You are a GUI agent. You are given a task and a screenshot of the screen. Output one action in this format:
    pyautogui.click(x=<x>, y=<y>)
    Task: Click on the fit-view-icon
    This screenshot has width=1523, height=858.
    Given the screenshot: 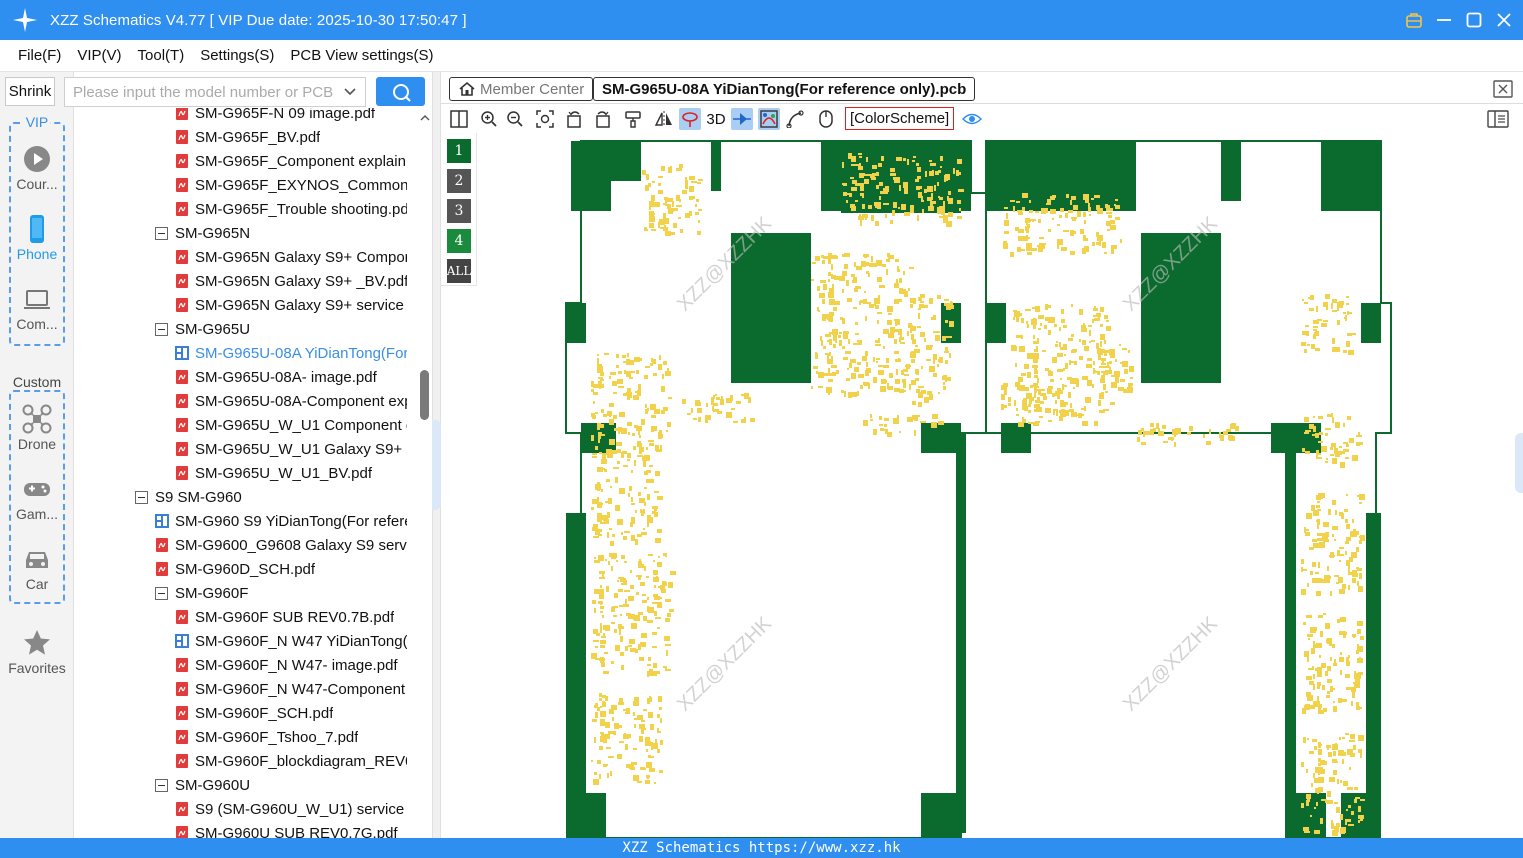 What is the action you would take?
    pyautogui.click(x=545, y=119)
    